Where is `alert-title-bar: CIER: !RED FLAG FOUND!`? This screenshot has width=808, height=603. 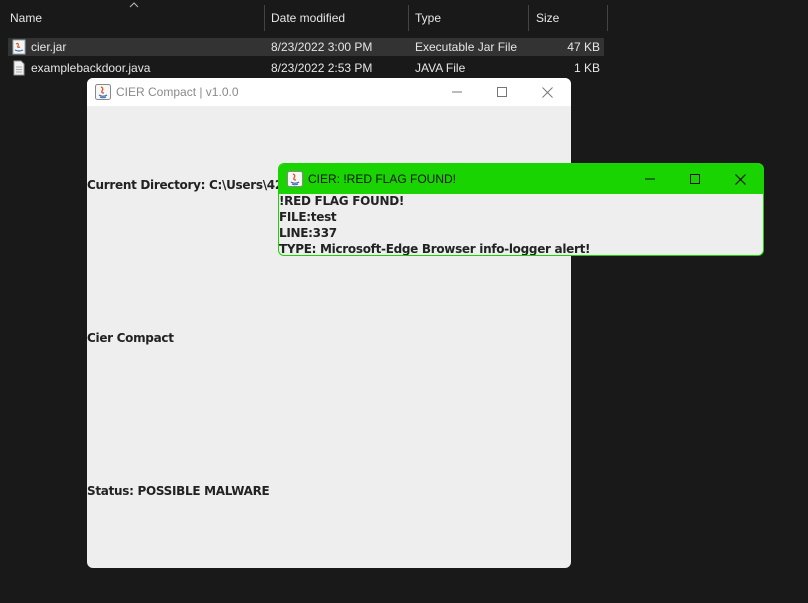 alert-title-bar: CIER: !RED FLAG FOUND! is located at coordinates (521, 179).